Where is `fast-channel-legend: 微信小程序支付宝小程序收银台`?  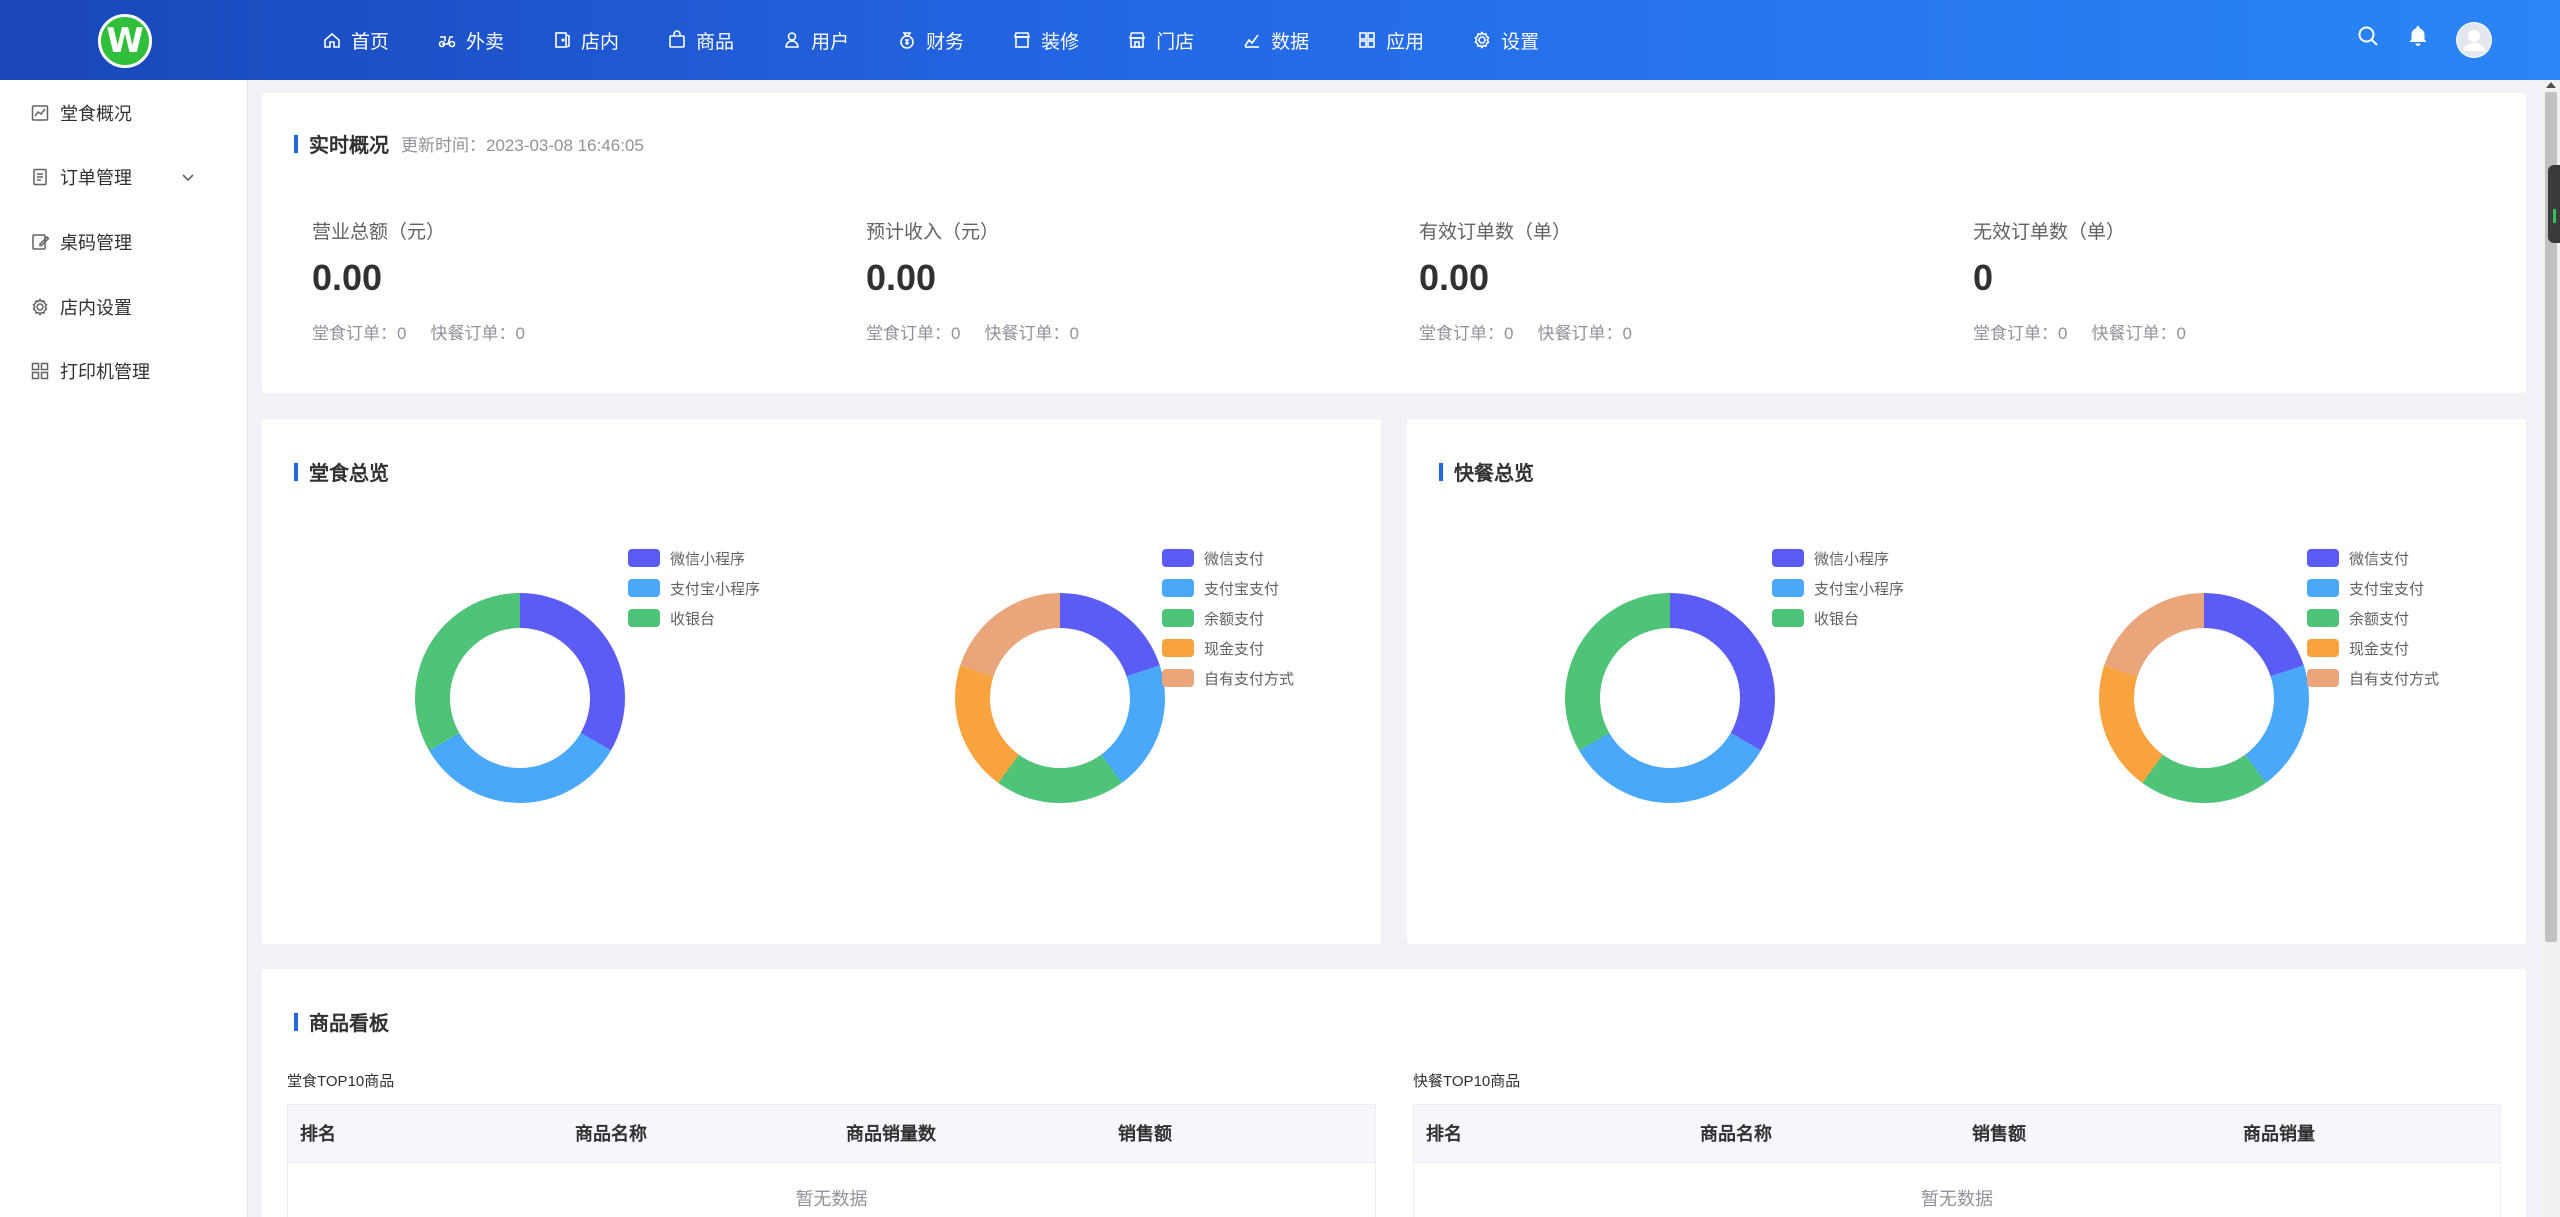
fast-channel-legend: 微信小程序支付宝小程序收银台 is located at coordinates (1838, 588).